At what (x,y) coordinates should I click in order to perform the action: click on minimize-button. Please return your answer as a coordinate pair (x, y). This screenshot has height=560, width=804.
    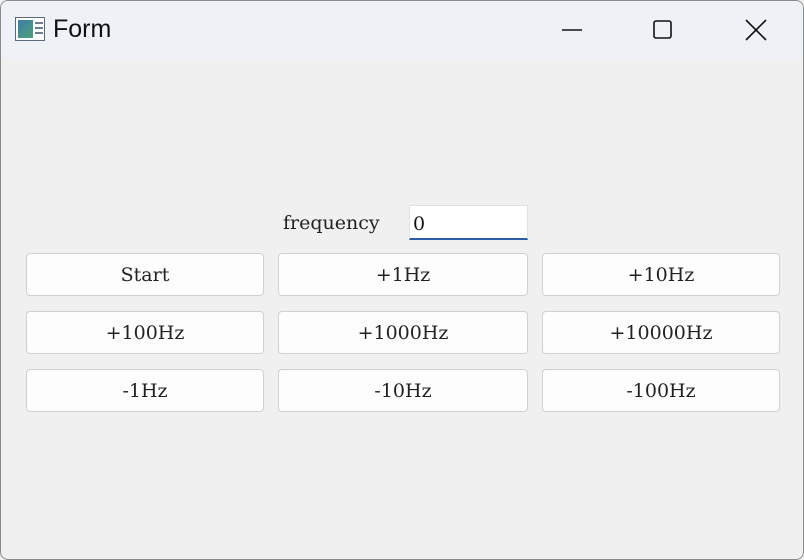
    Looking at the image, I should click on (572, 29).